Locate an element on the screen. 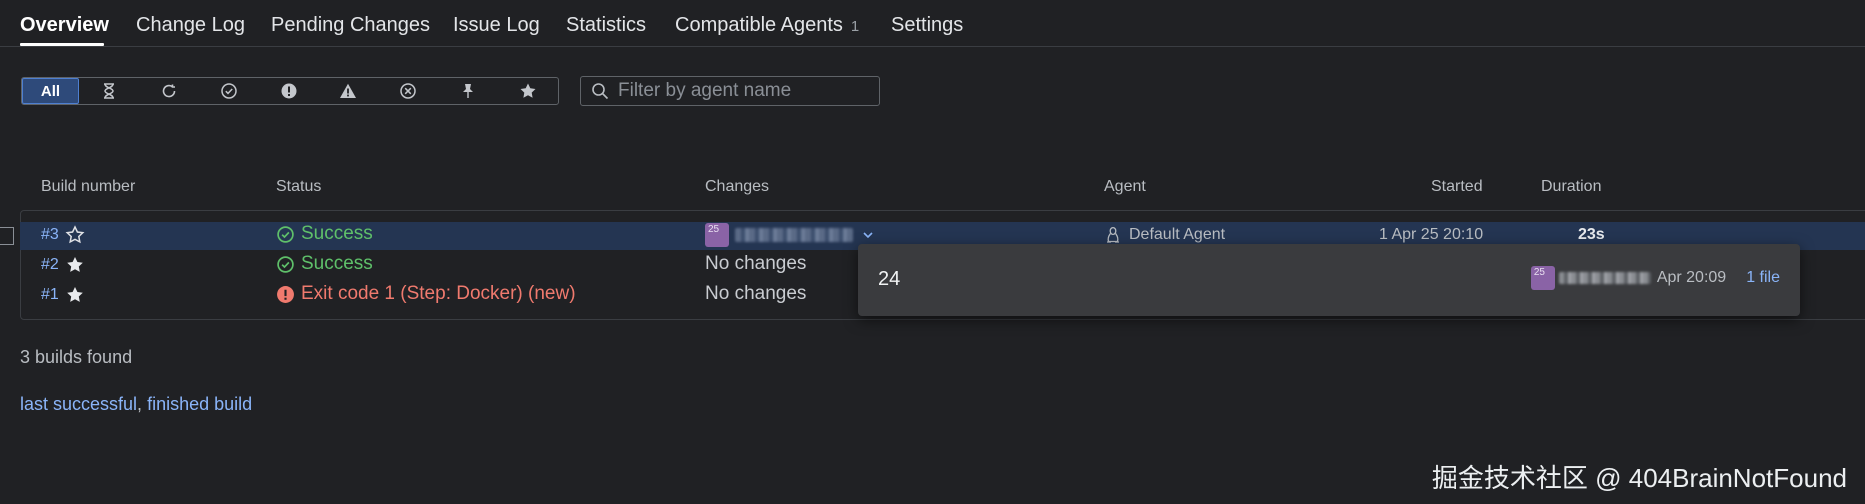 Image resolution: width=1865 pixels, height=504 pixels. filter-cancelled-button is located at coordinates (408, 91).